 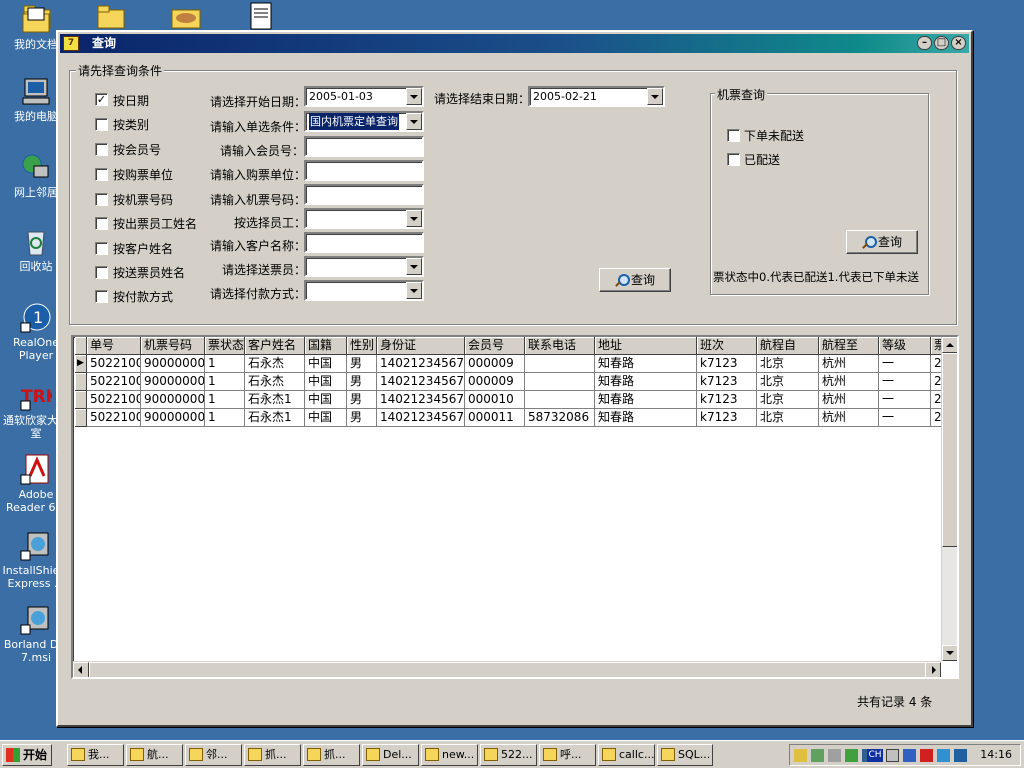 I want to click on scroll-thumb-horizontal, so click(x=509, y=669).